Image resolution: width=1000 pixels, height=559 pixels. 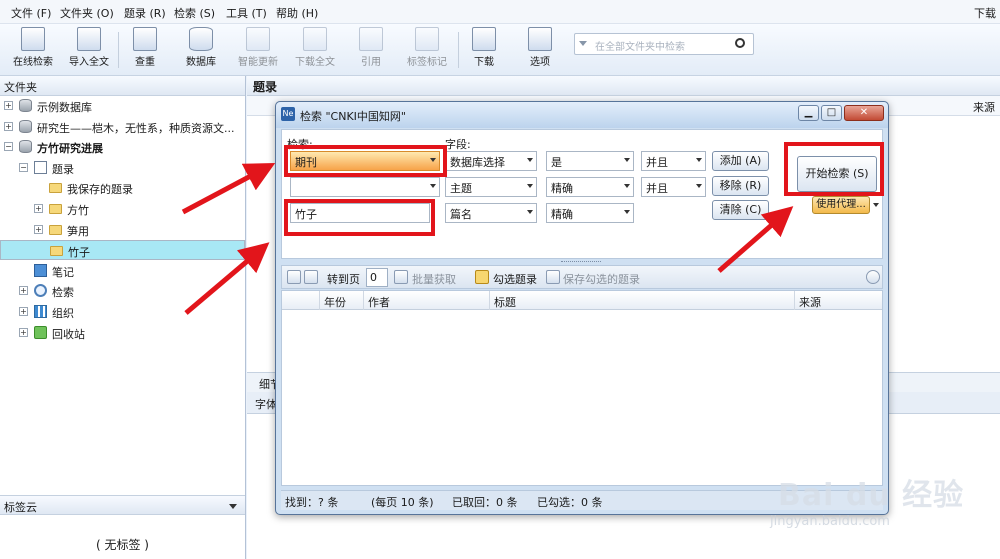 I want to click on baidu-logo: Bai du 经验, so click(x=871, y=495).